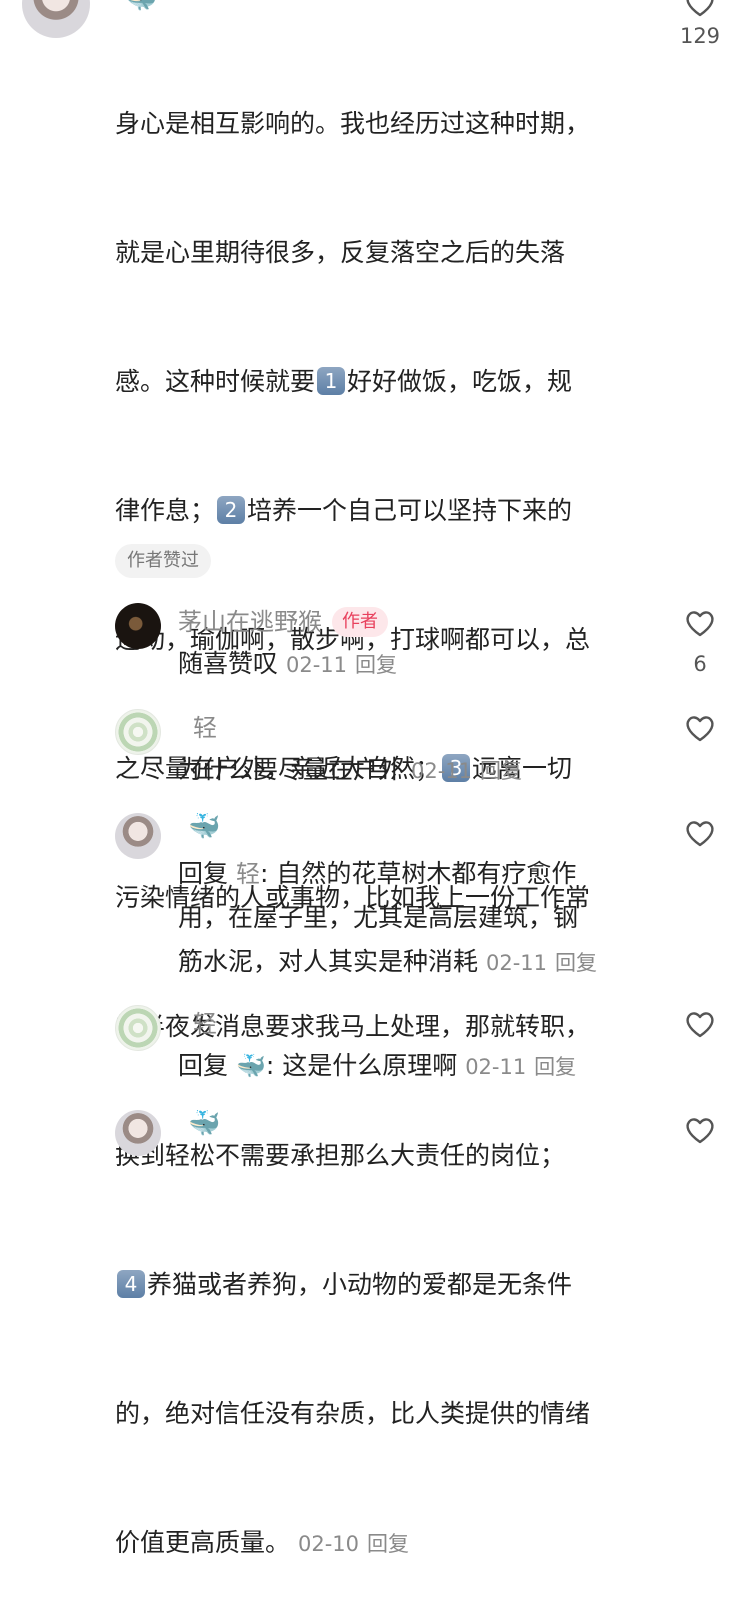 Image resolution: width=750 pixels, height=1609 pixels. I want to click on author-liked-tag: 作者赞过, so click(163, 561).